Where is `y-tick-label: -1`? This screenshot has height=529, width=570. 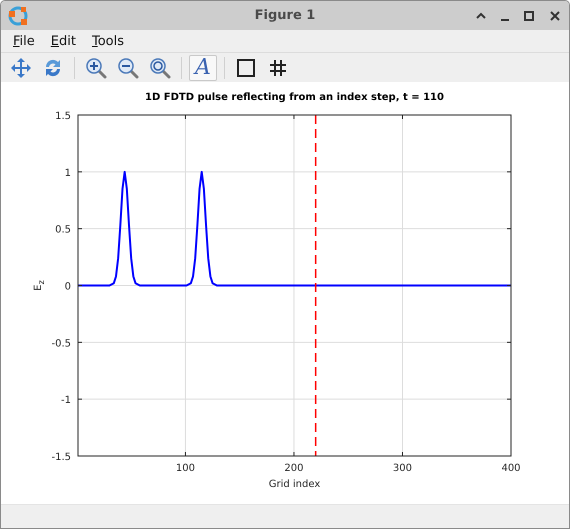 y-tick-label: -1 is located at coordinates (66, 400).